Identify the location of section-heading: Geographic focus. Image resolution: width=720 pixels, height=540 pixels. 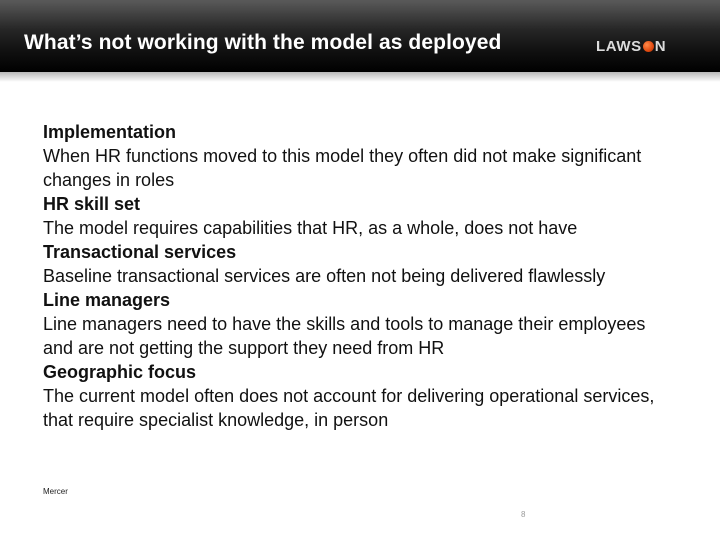
(120, 372).